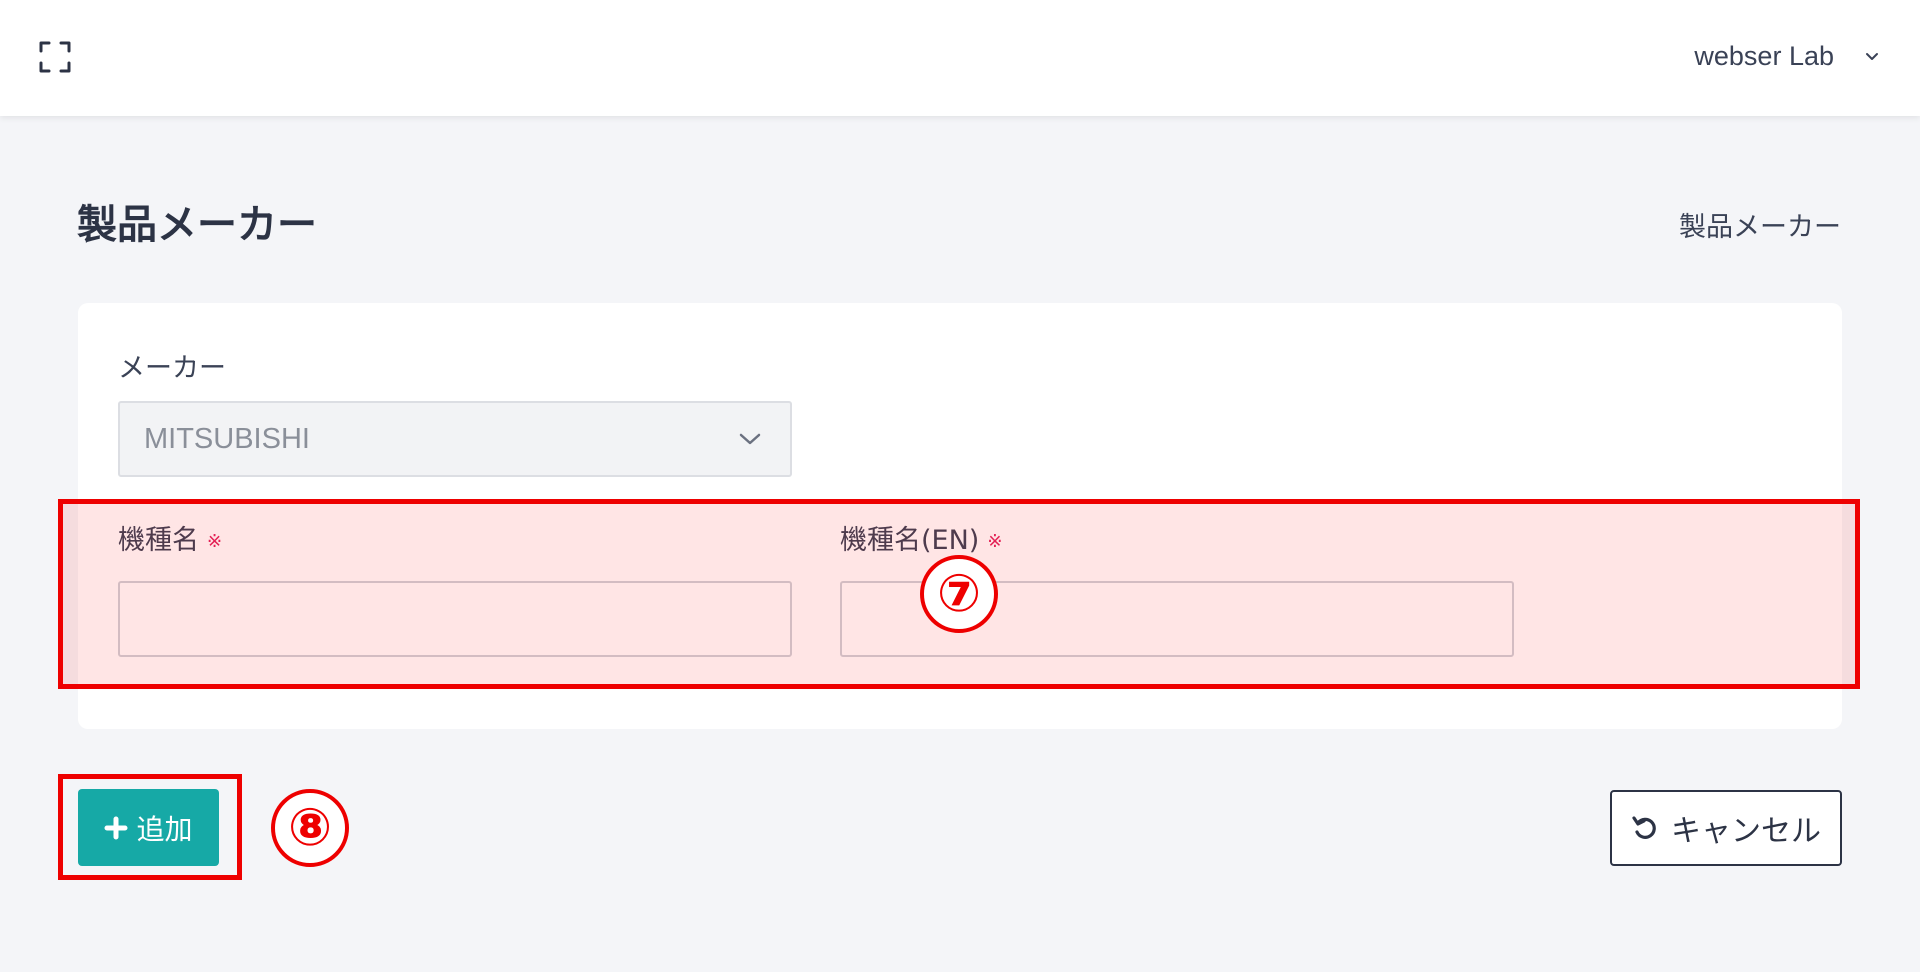 This screenshot has height=972, width=1920. What do you see at coordinates (164, 829) in the screenshot?
I see `add-button-label: 追加` at bounding box center [164, 829].